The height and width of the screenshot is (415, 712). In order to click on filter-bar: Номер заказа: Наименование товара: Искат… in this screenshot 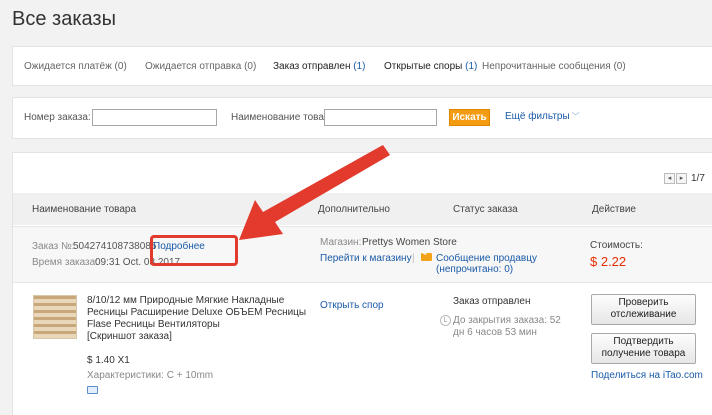, I will do `click(362, 118)`.